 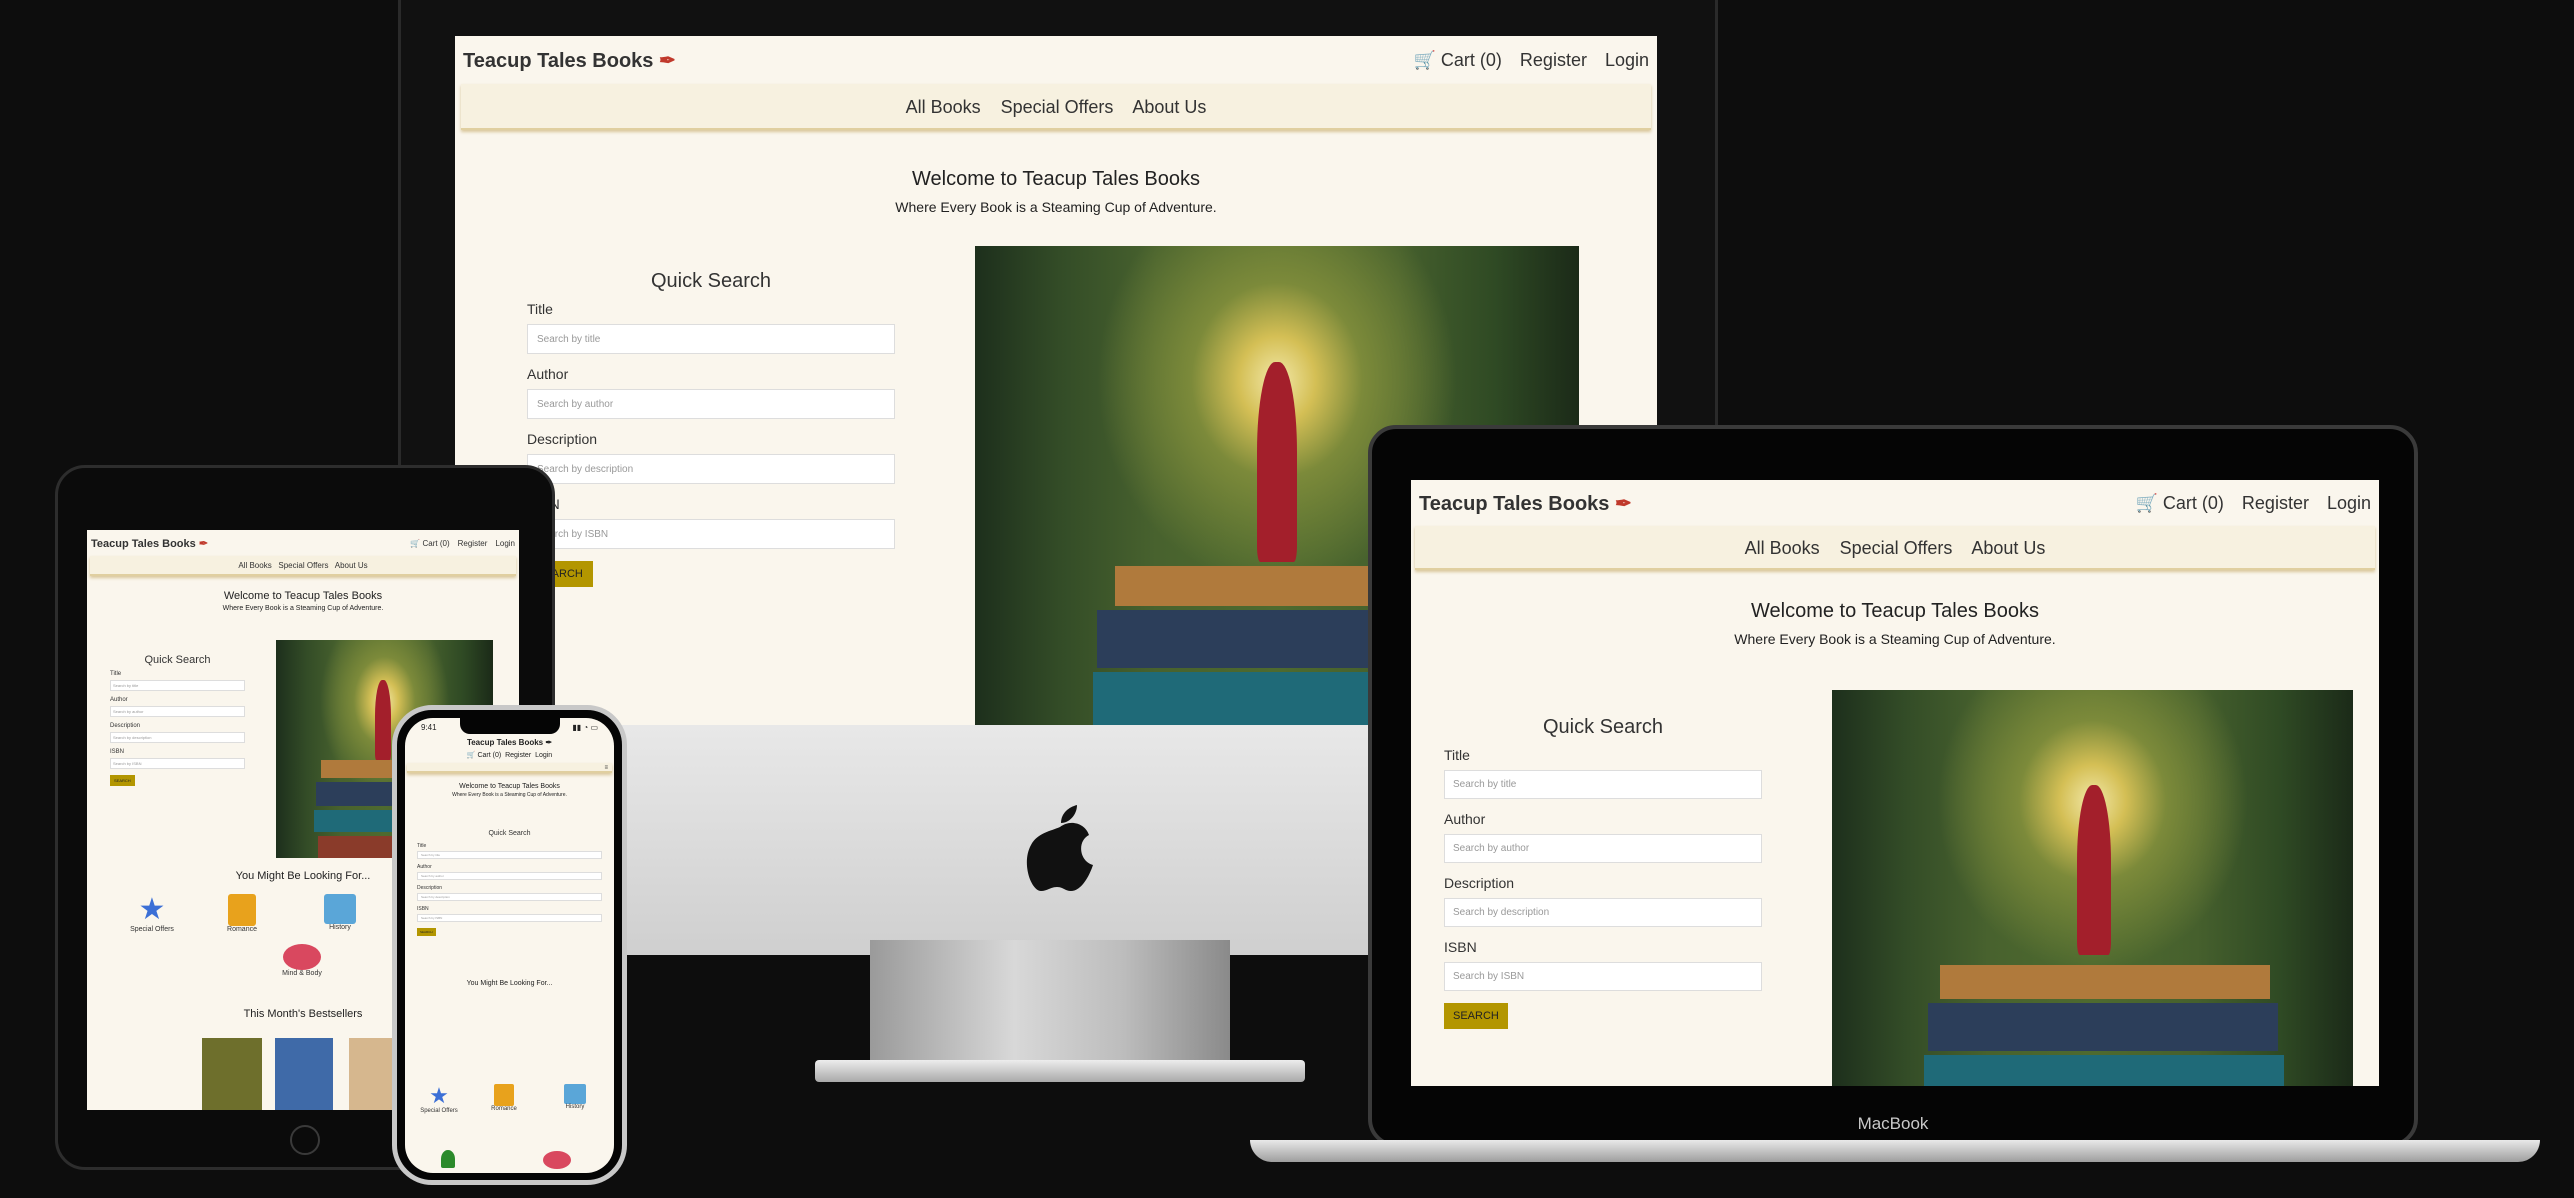 What do you see at coordinates (302, 973) in the screenshot?
I see `mind-body-label: Mind & Body` at bounding box center [302, 973].